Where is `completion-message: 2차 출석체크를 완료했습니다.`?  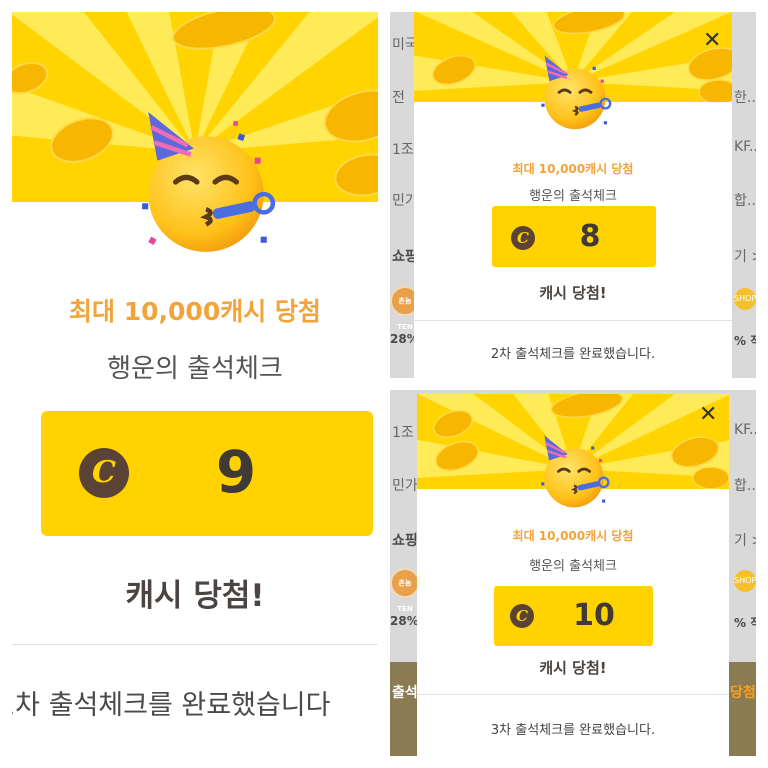
completion-message: 2차 출석체크를 완료했습니다. is located at coordinates (573, 354).